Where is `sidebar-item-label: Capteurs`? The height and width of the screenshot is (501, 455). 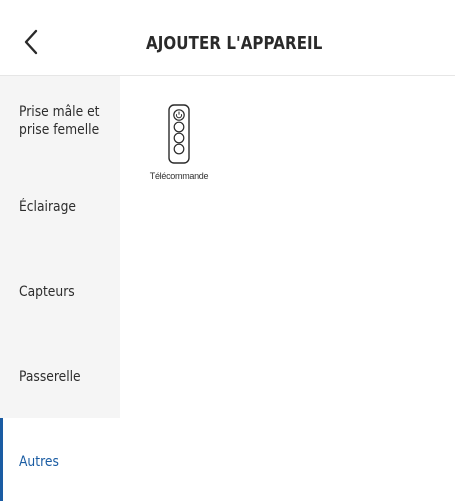 sidebar-item-label: Capteurs is located at coordinates (47, 292).